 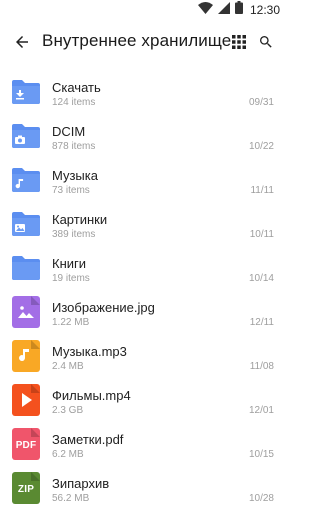 What do you see at coordinates (75, 175) in the screenshot?
I see `item-name: Музыка` at bounding box center [75, 175].